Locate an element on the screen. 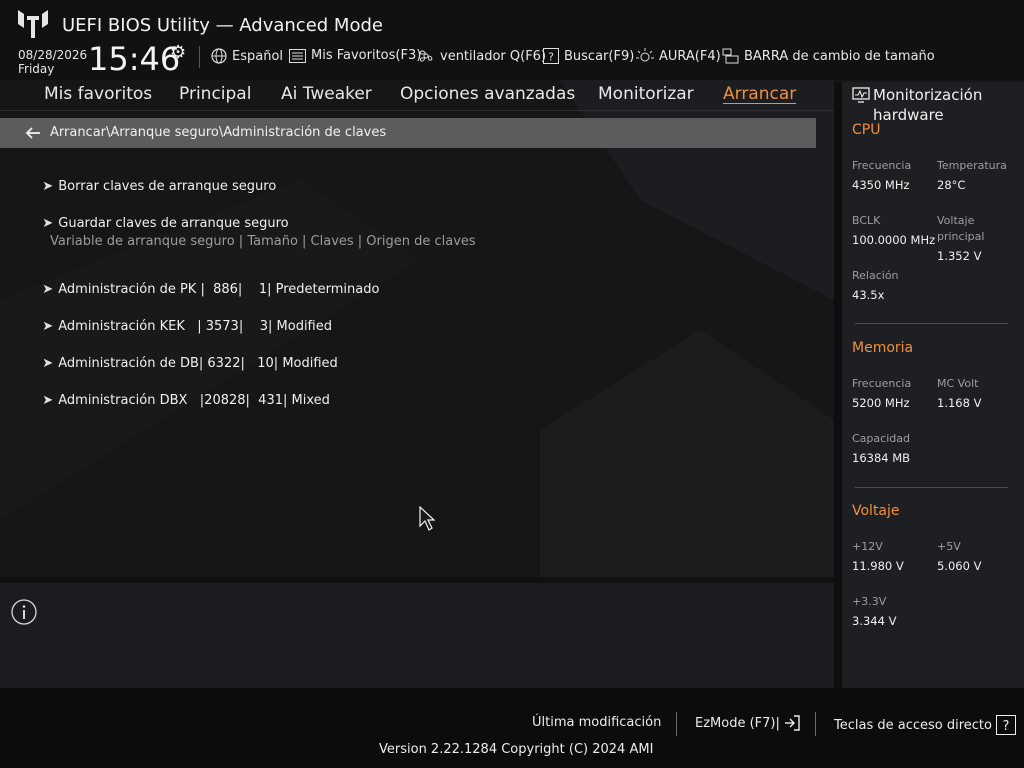  item-label: Borrar claves de arranque seguro is located at coordinates (167, 186).